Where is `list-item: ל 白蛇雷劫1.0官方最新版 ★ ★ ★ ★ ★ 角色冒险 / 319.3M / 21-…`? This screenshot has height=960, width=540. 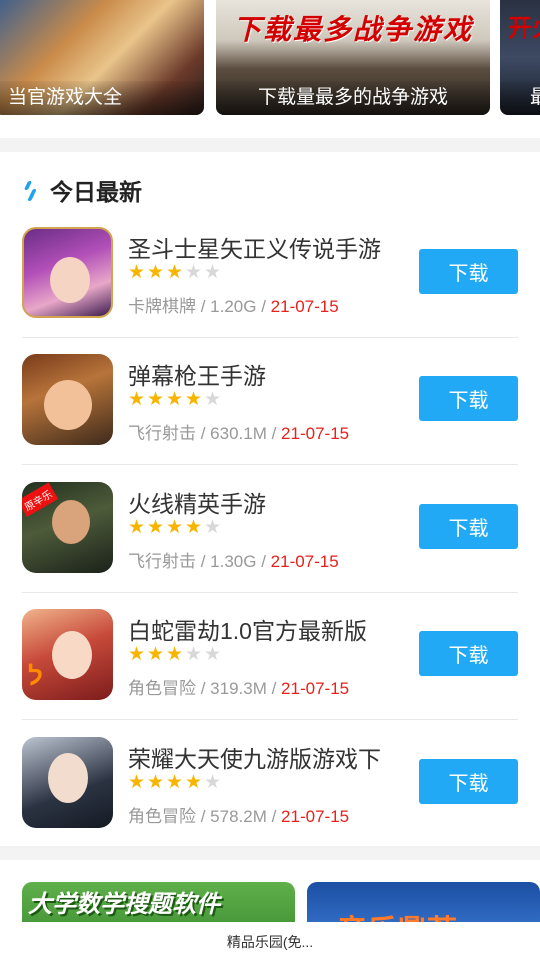 list-item: ל 白蛇雷劫1.0官方最新版 ★ ★ ★ ★ ★ 角色冒险 / 319.3M / 21-… is located at coordinates (270, 656).